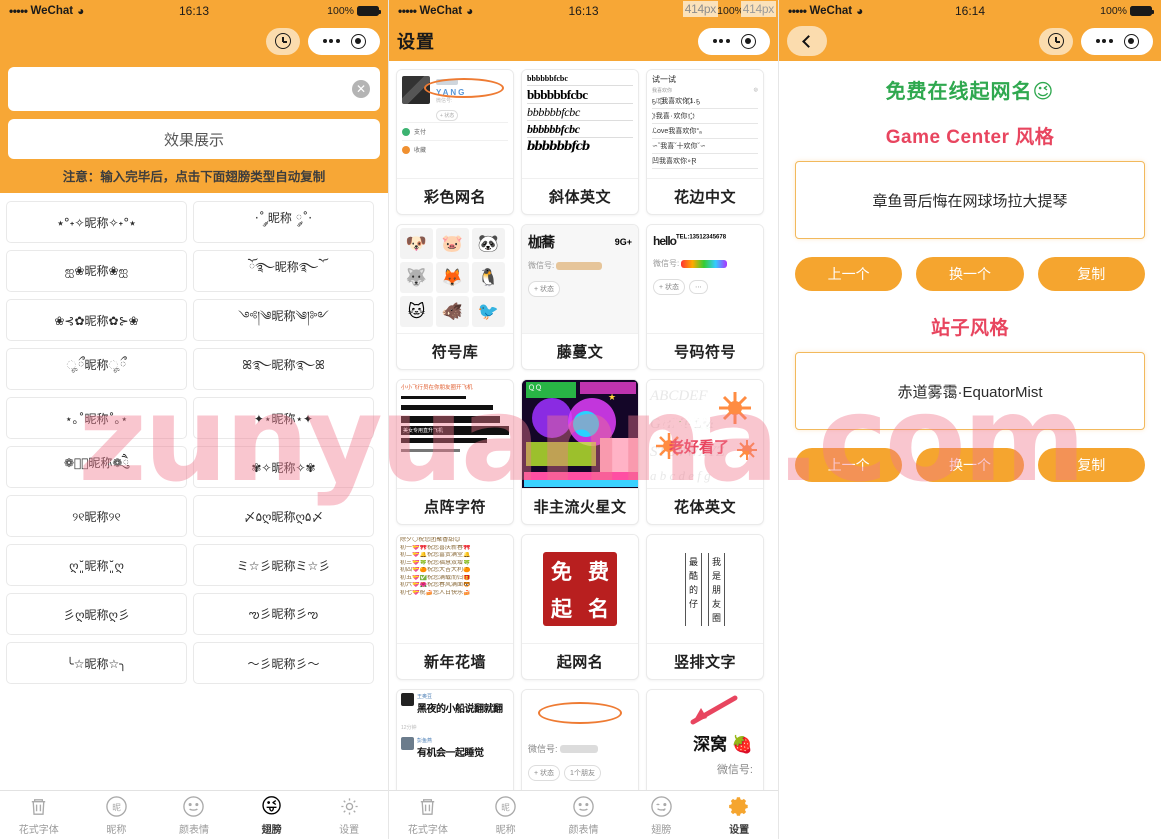 This screenshot has width=1161, height=839. Describe the element at coordinates (580, 589) in the screenshot. I see `seal-stamp: 免 费 起 名` at that location.